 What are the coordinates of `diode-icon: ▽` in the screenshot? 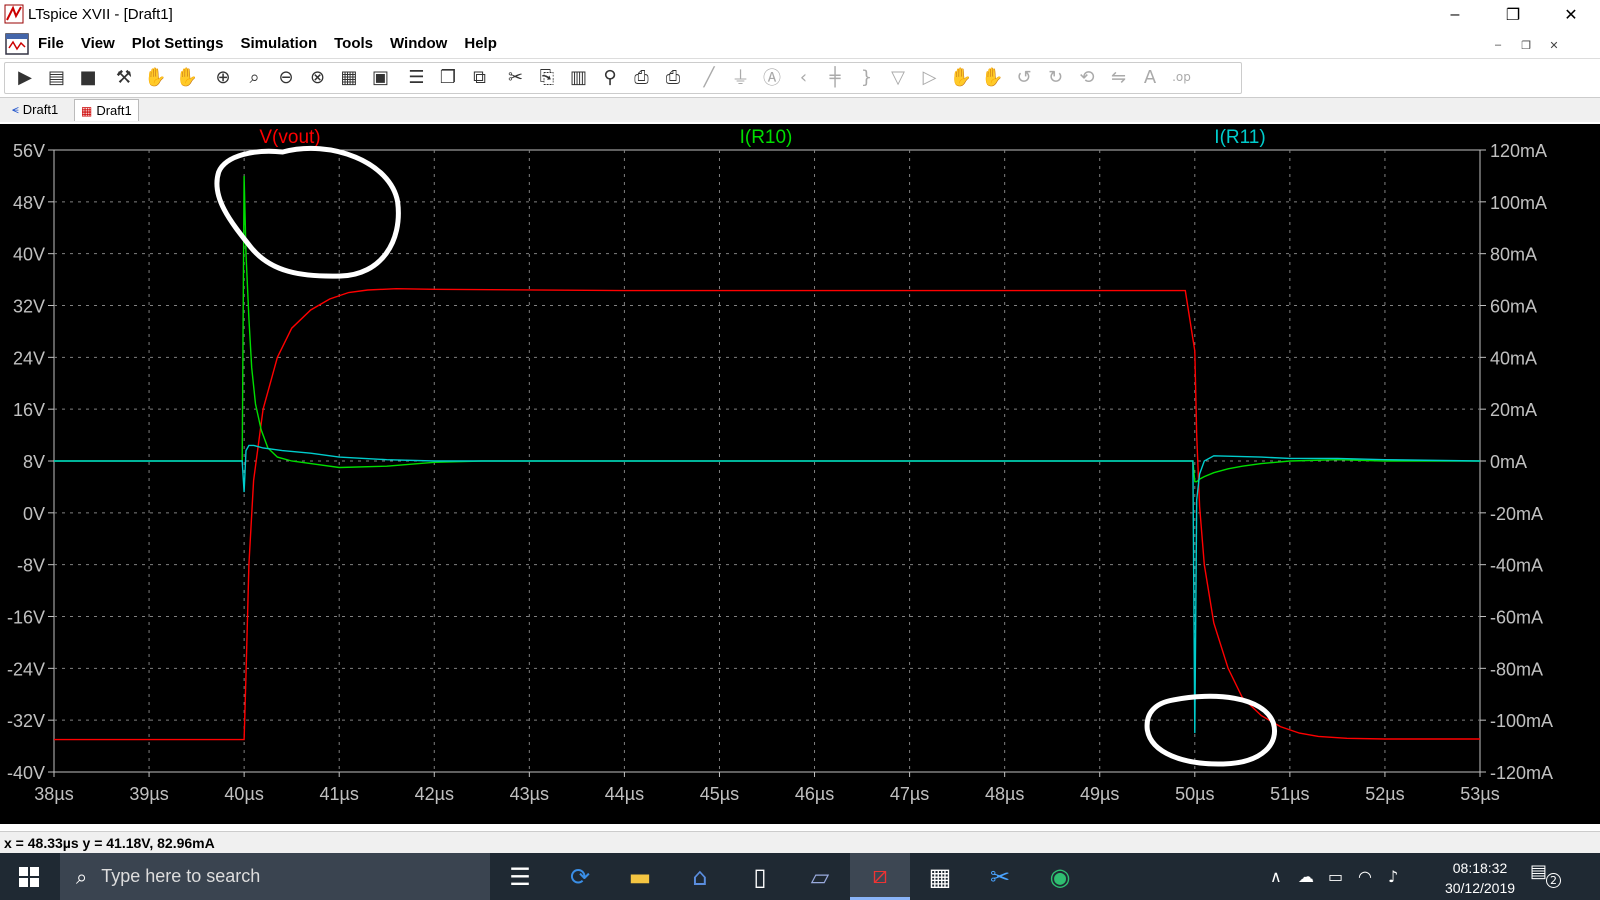 It's located at (898, 77).